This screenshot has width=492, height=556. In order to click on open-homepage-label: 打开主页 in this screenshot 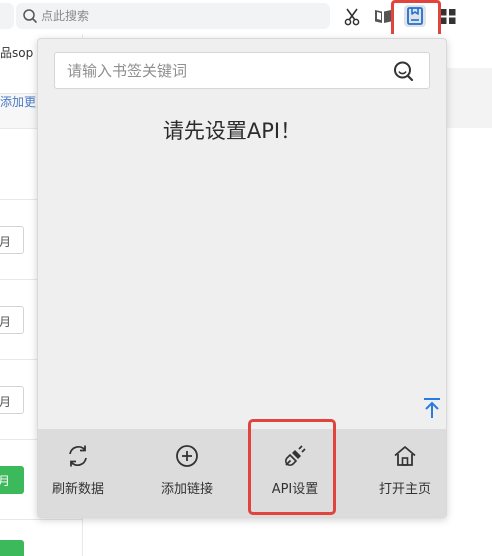, I will do `click(404, 489)`.